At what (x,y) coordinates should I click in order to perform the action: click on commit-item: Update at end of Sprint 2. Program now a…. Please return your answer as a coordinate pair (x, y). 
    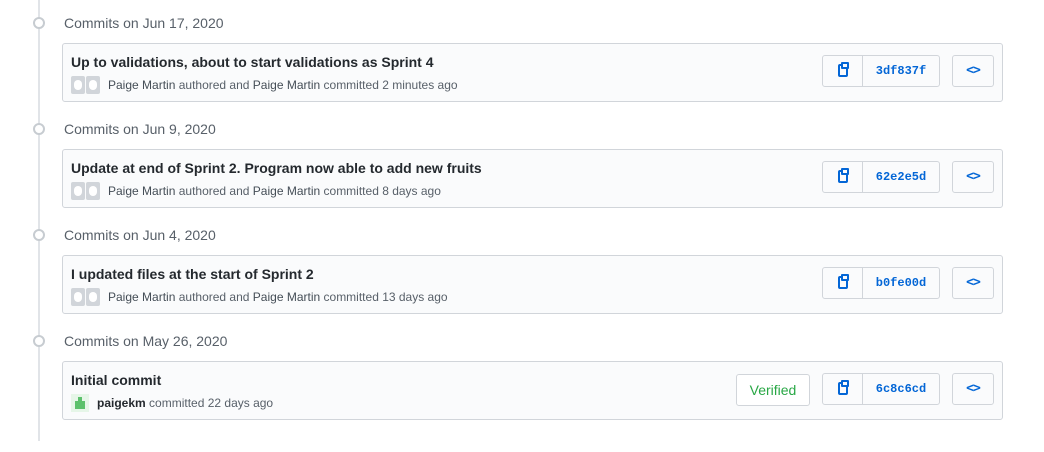
    Looking at the image, I should click on (532, 178).